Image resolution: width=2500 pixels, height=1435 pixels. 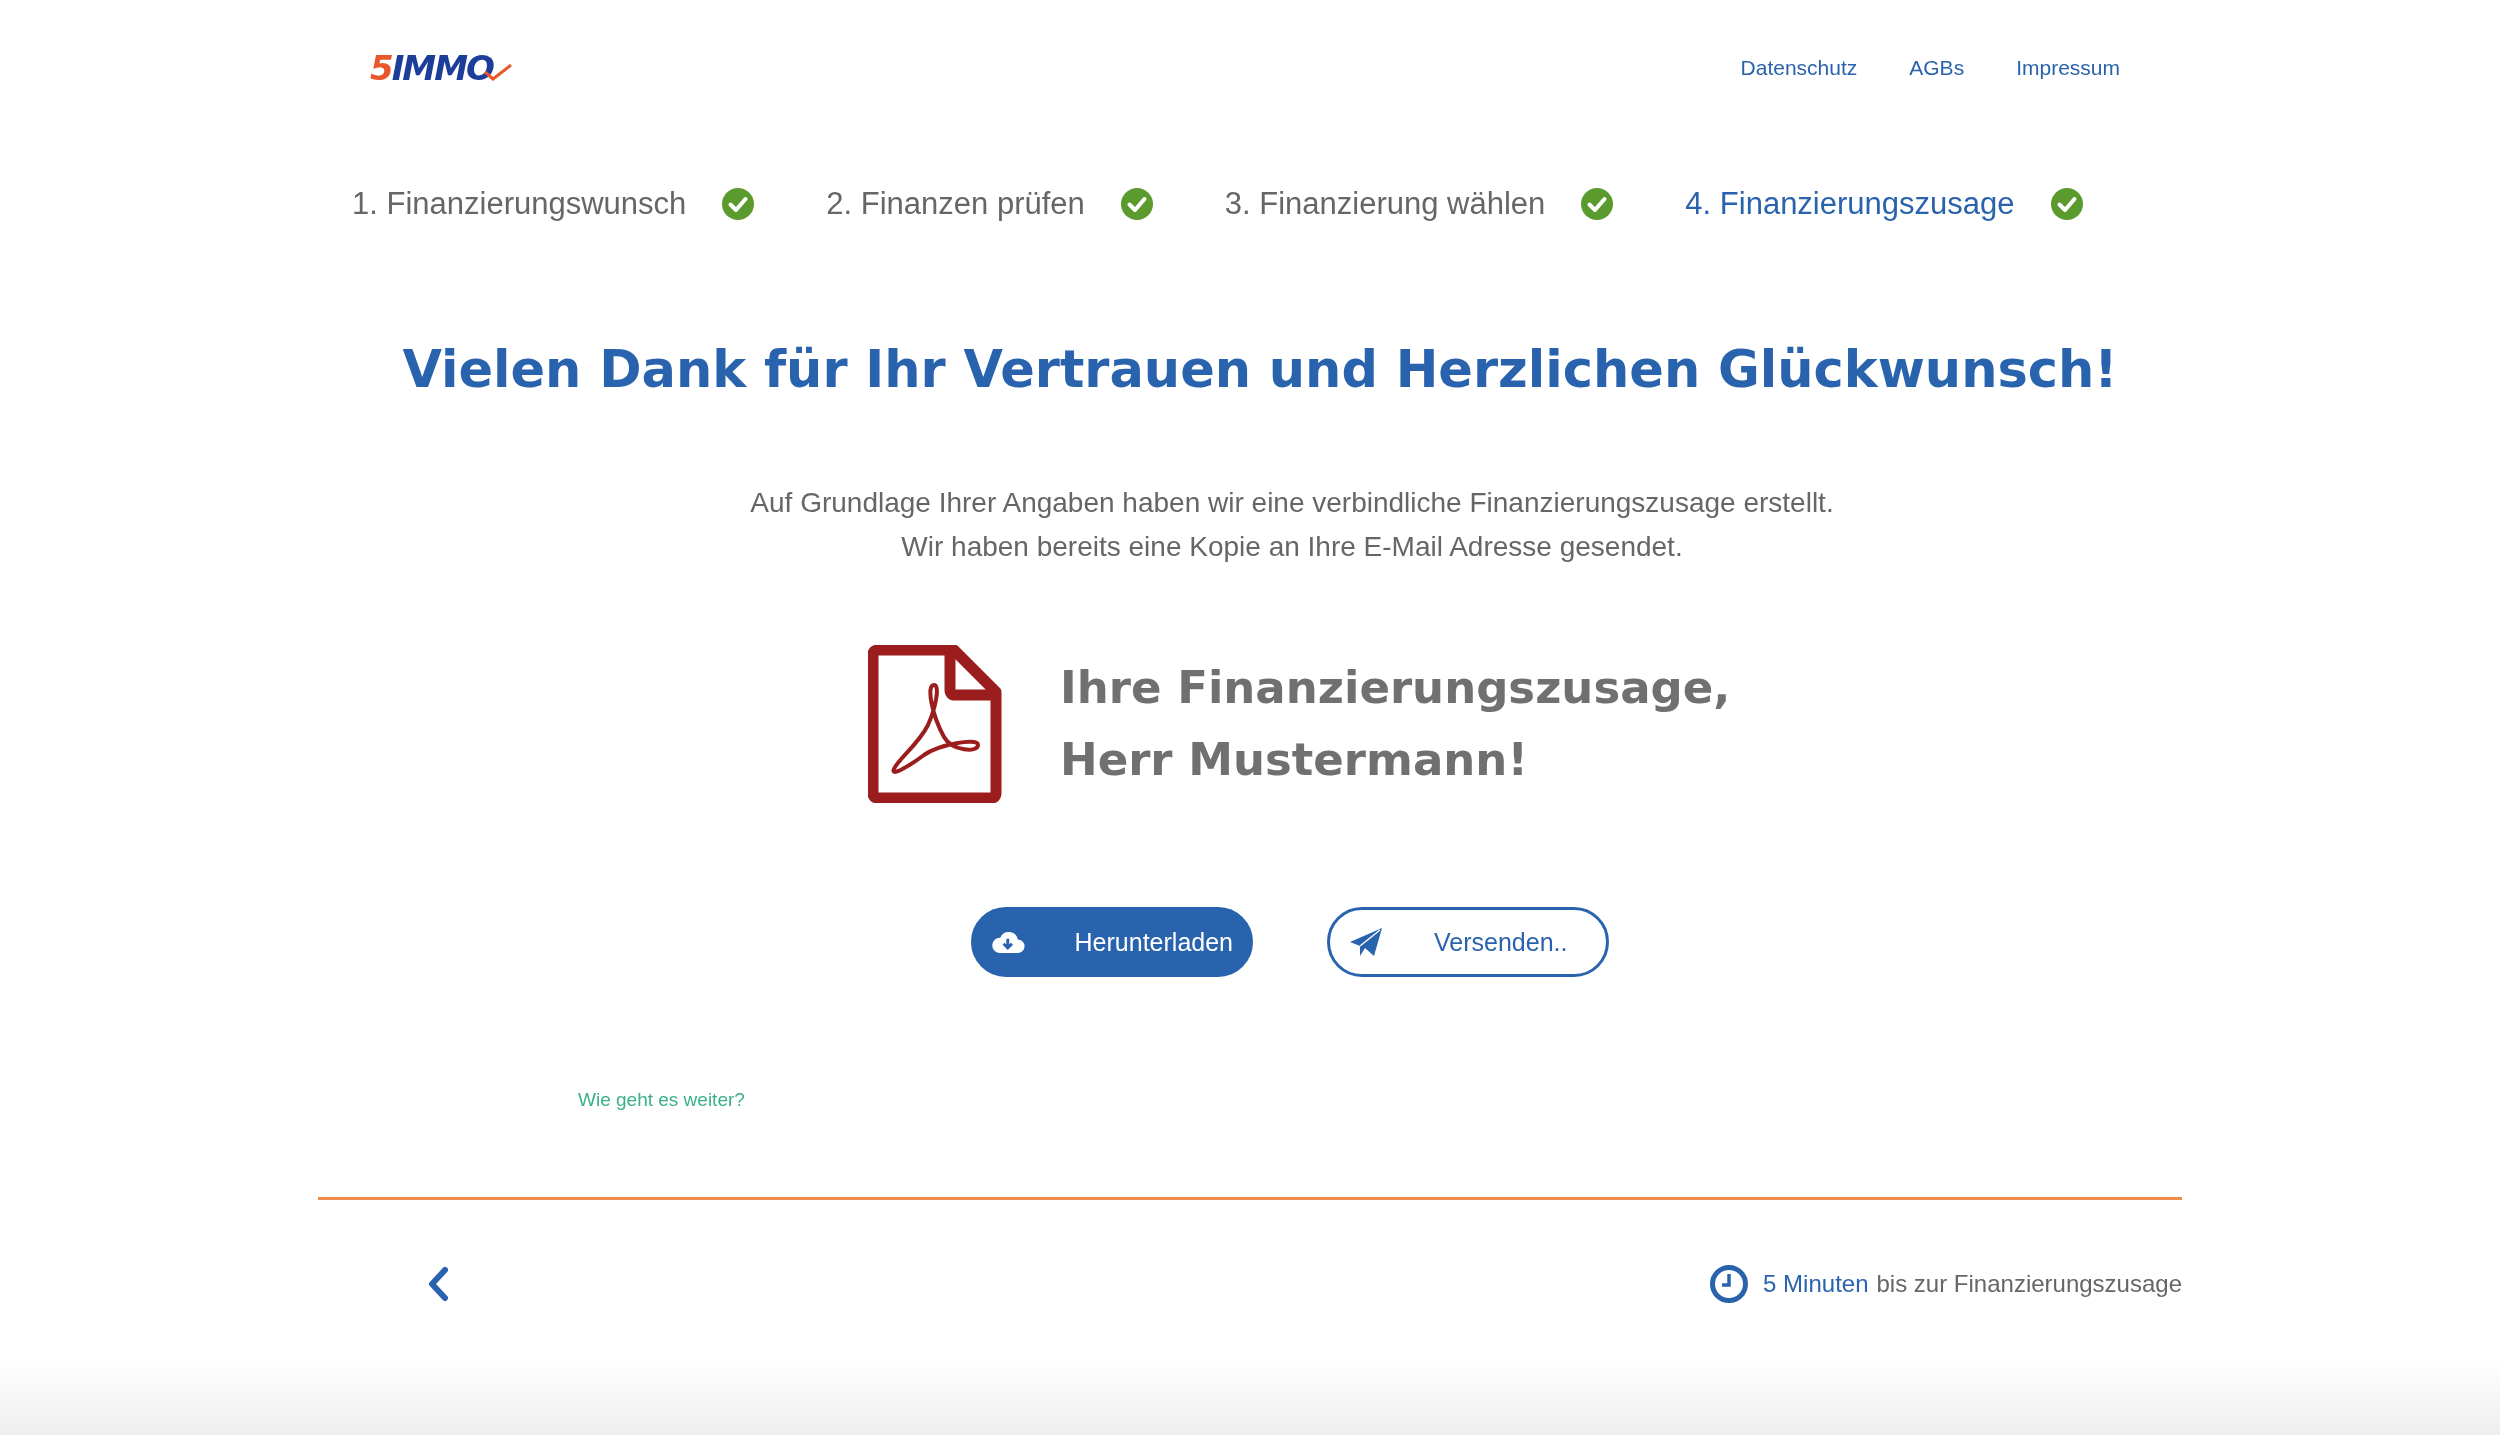 I want to click on intro-text: Auf Grundlage Ihrer Angaben haben wir eine verbindliche Finanzierungszusage erstellt., so click(x=1292, y=503).